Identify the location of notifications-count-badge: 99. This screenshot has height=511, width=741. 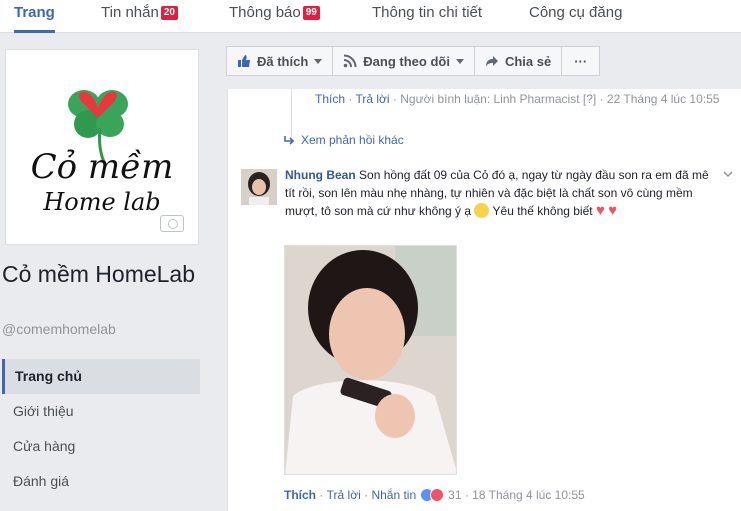
(311, 13).